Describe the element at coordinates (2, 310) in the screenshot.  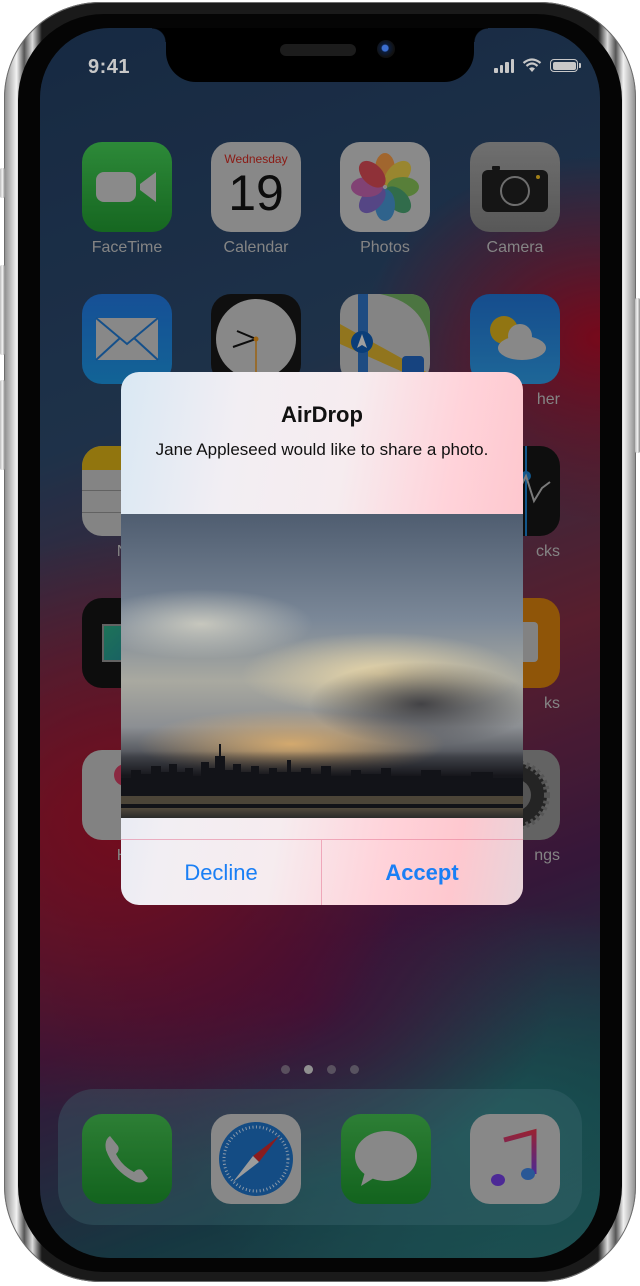
I see `volume-up-button` at that location.